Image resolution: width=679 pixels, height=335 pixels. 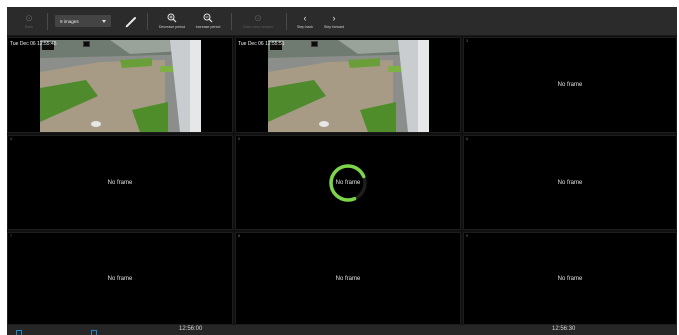 What do you see at coordinates (467, 41) in the screenshot?
I see `cell-number: 3` at bounding box center [467, 41].